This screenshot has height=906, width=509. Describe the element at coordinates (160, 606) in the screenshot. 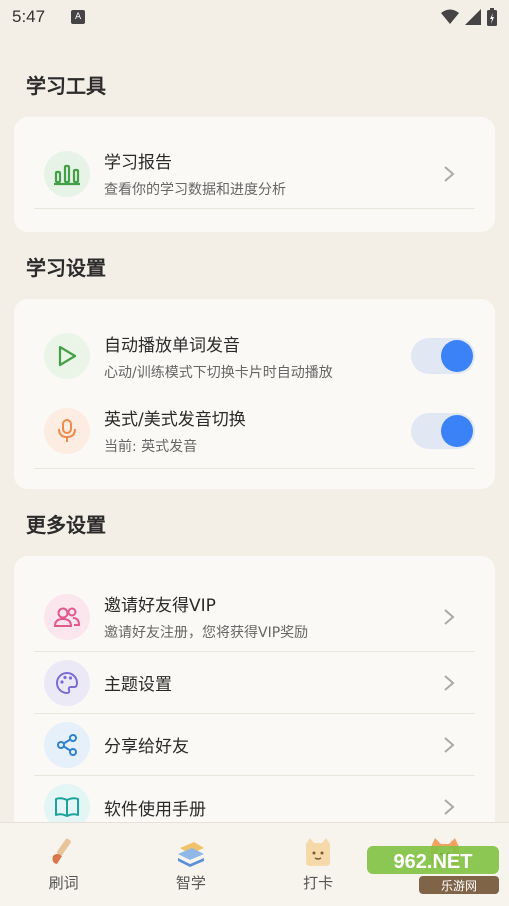

I see `invite-title: 邀请好友得VIP` at that location.